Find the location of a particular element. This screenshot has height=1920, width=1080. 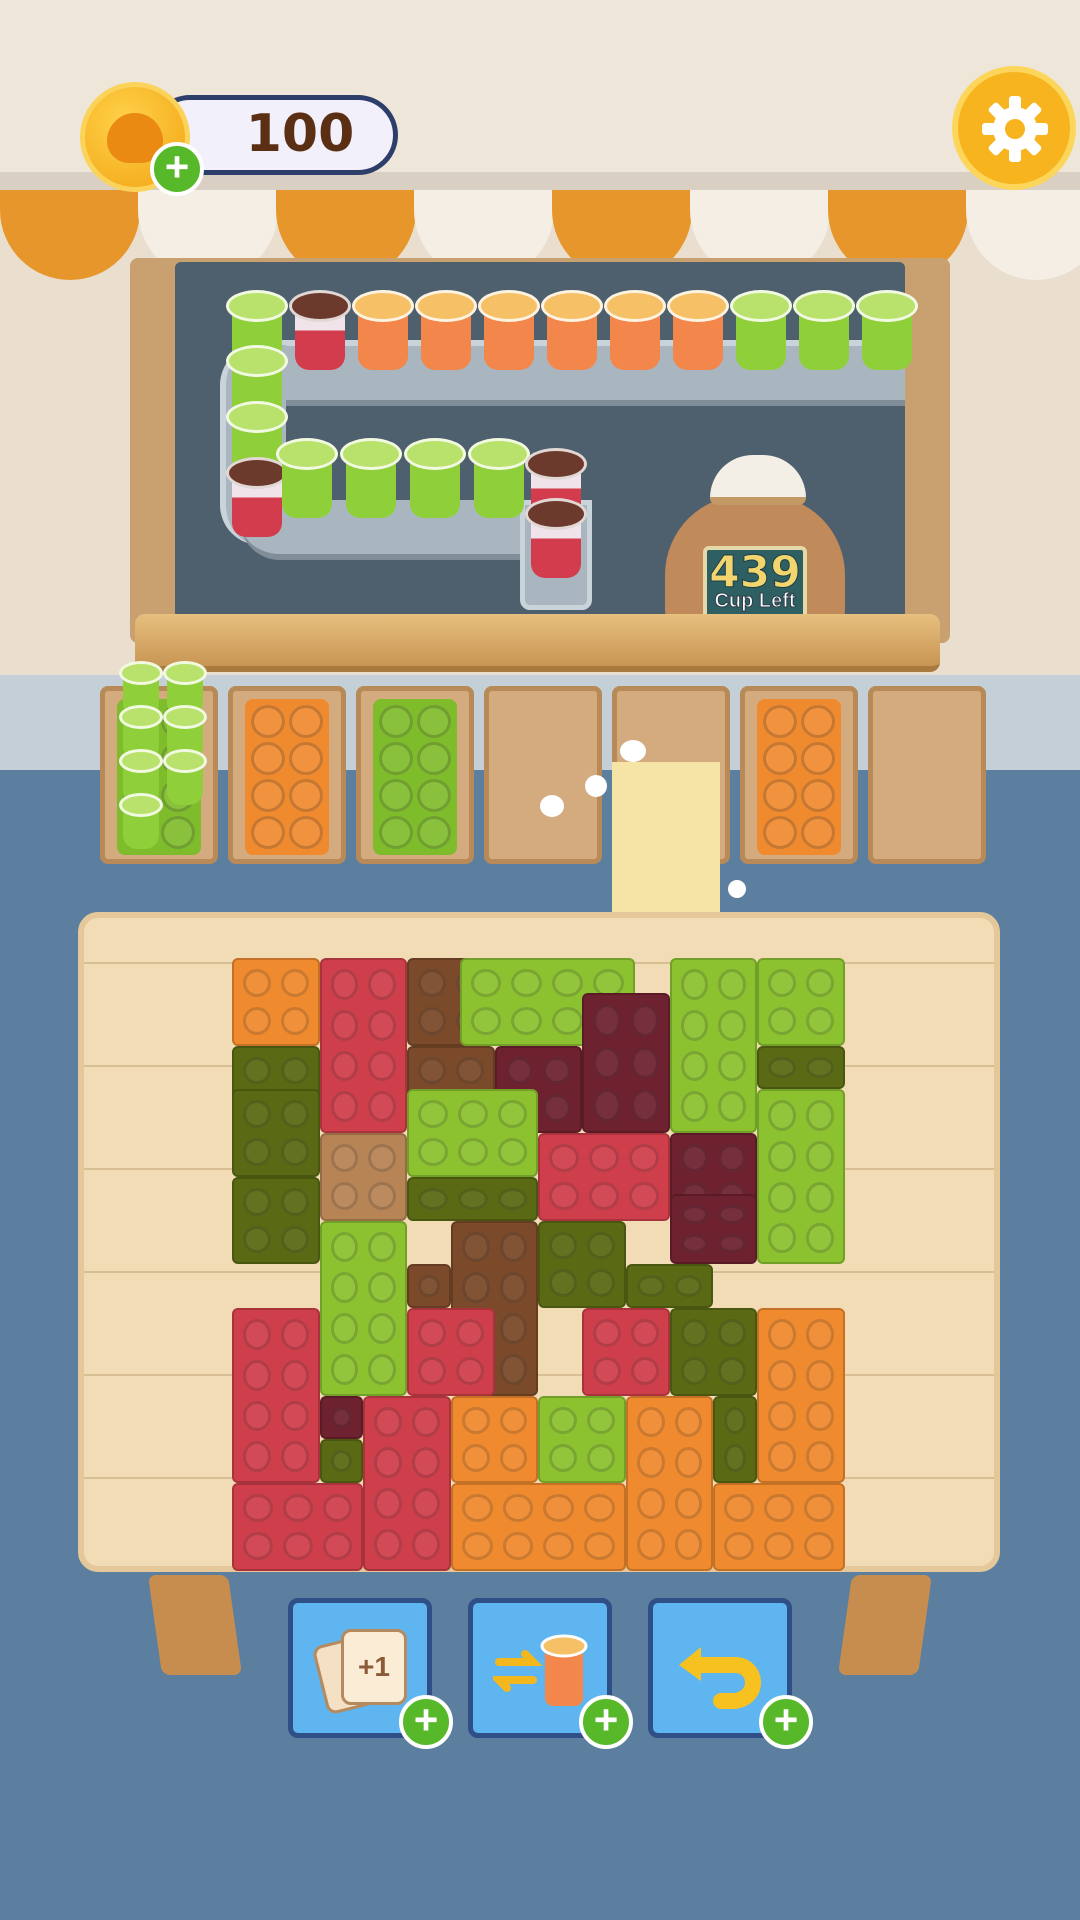

undo-powerup: + is located at coordinates (730, 1673).